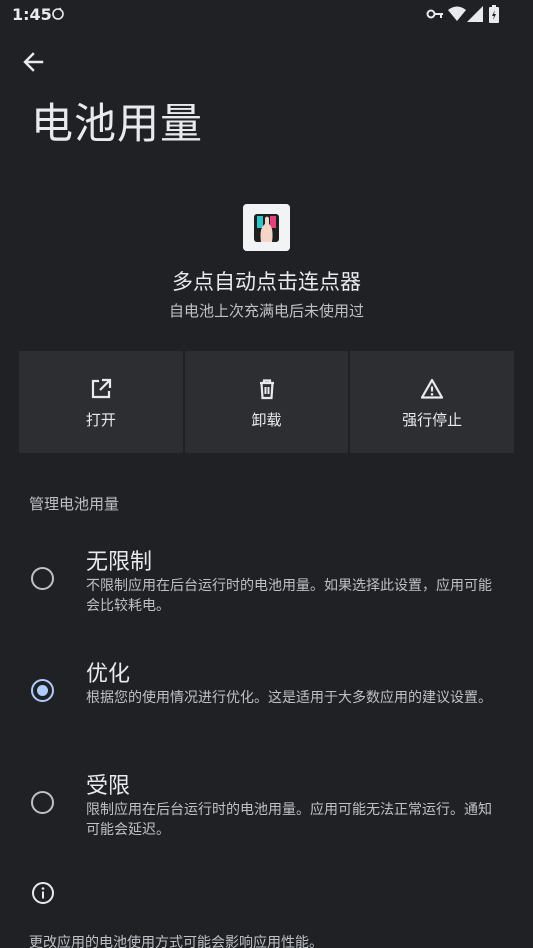 This screenshot has width=533, height=948. I want to click on uninstall-button: 卸载, so click(266, 402).